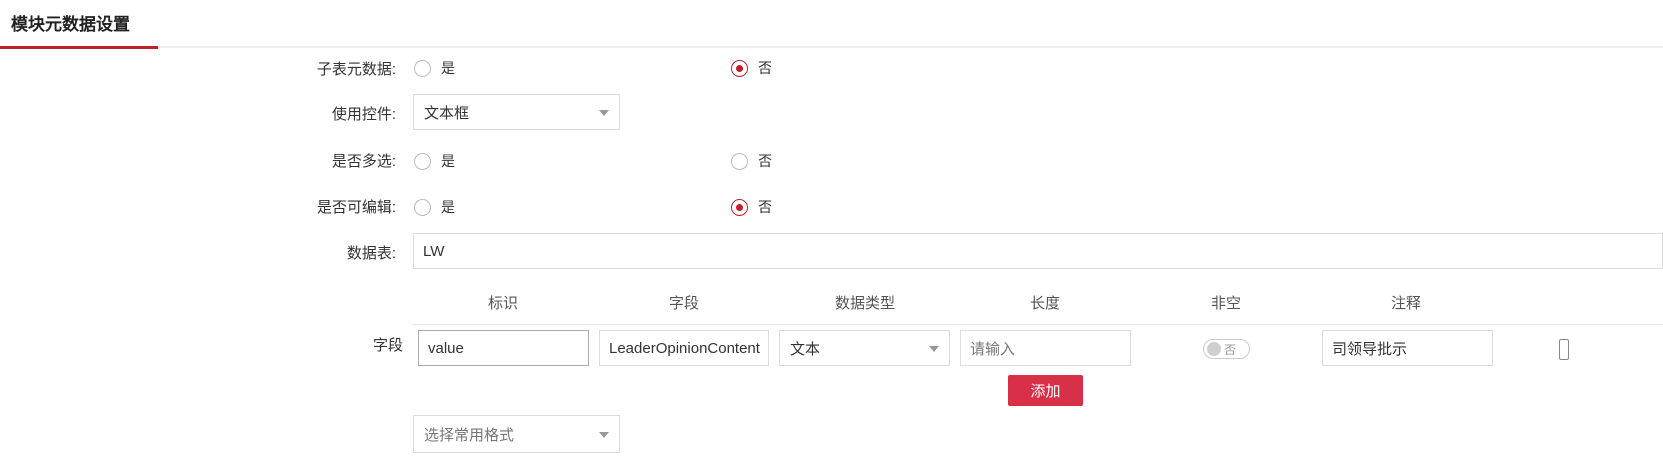 This screenshot has height=473, width=1663. I want to click on control-select: 文本框, so click(516, 112).